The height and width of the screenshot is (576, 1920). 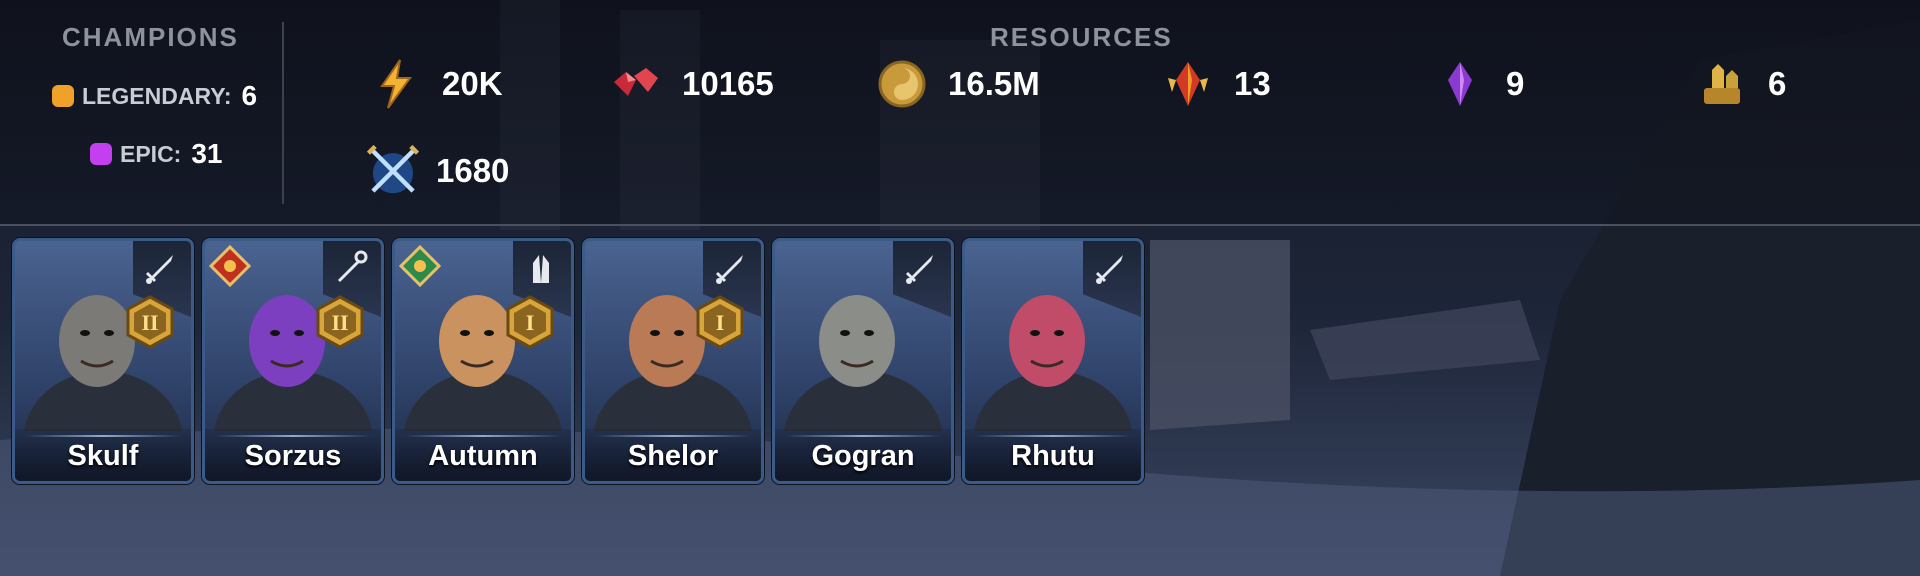 I want to click on void-shard-value: 9, so click(x=1515, y=83).